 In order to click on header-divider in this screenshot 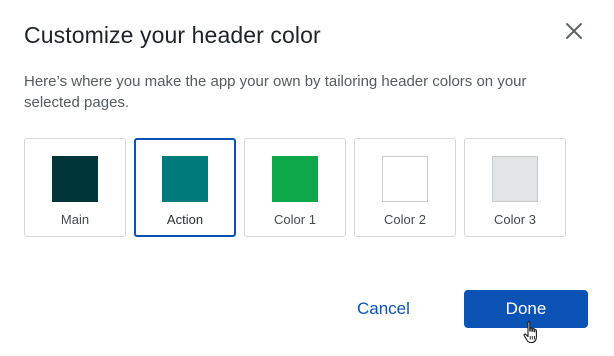, I will do `click(307, 56)`.